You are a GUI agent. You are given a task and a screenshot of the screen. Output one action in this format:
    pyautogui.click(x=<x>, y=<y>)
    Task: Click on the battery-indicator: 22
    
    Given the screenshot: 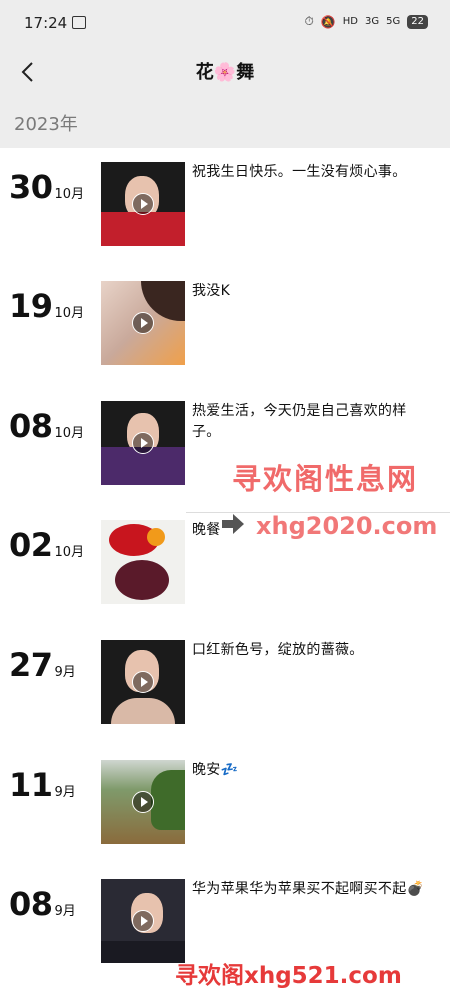 What is the action you would take?
    pyautogui.click(x=417, y=21)
    